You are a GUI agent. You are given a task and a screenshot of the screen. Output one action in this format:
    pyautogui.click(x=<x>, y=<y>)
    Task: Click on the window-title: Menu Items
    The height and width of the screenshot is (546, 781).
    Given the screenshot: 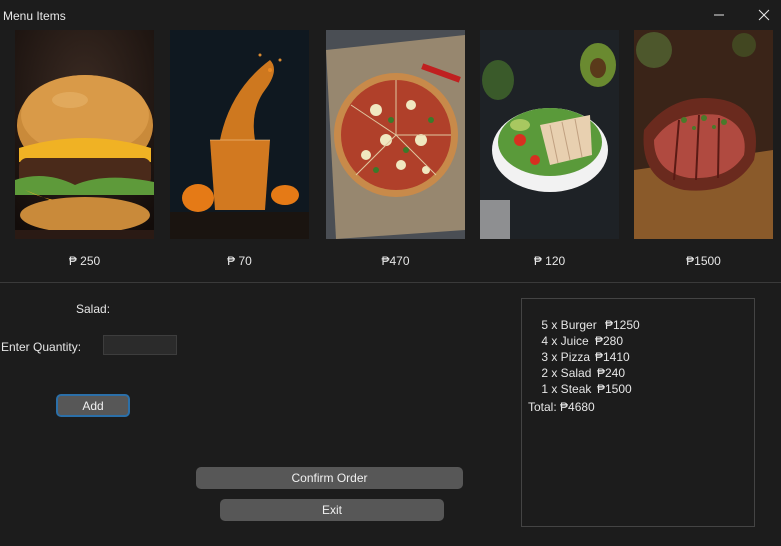 What is the action you would take?
    pyautogui.click(x=34, y=16)
    